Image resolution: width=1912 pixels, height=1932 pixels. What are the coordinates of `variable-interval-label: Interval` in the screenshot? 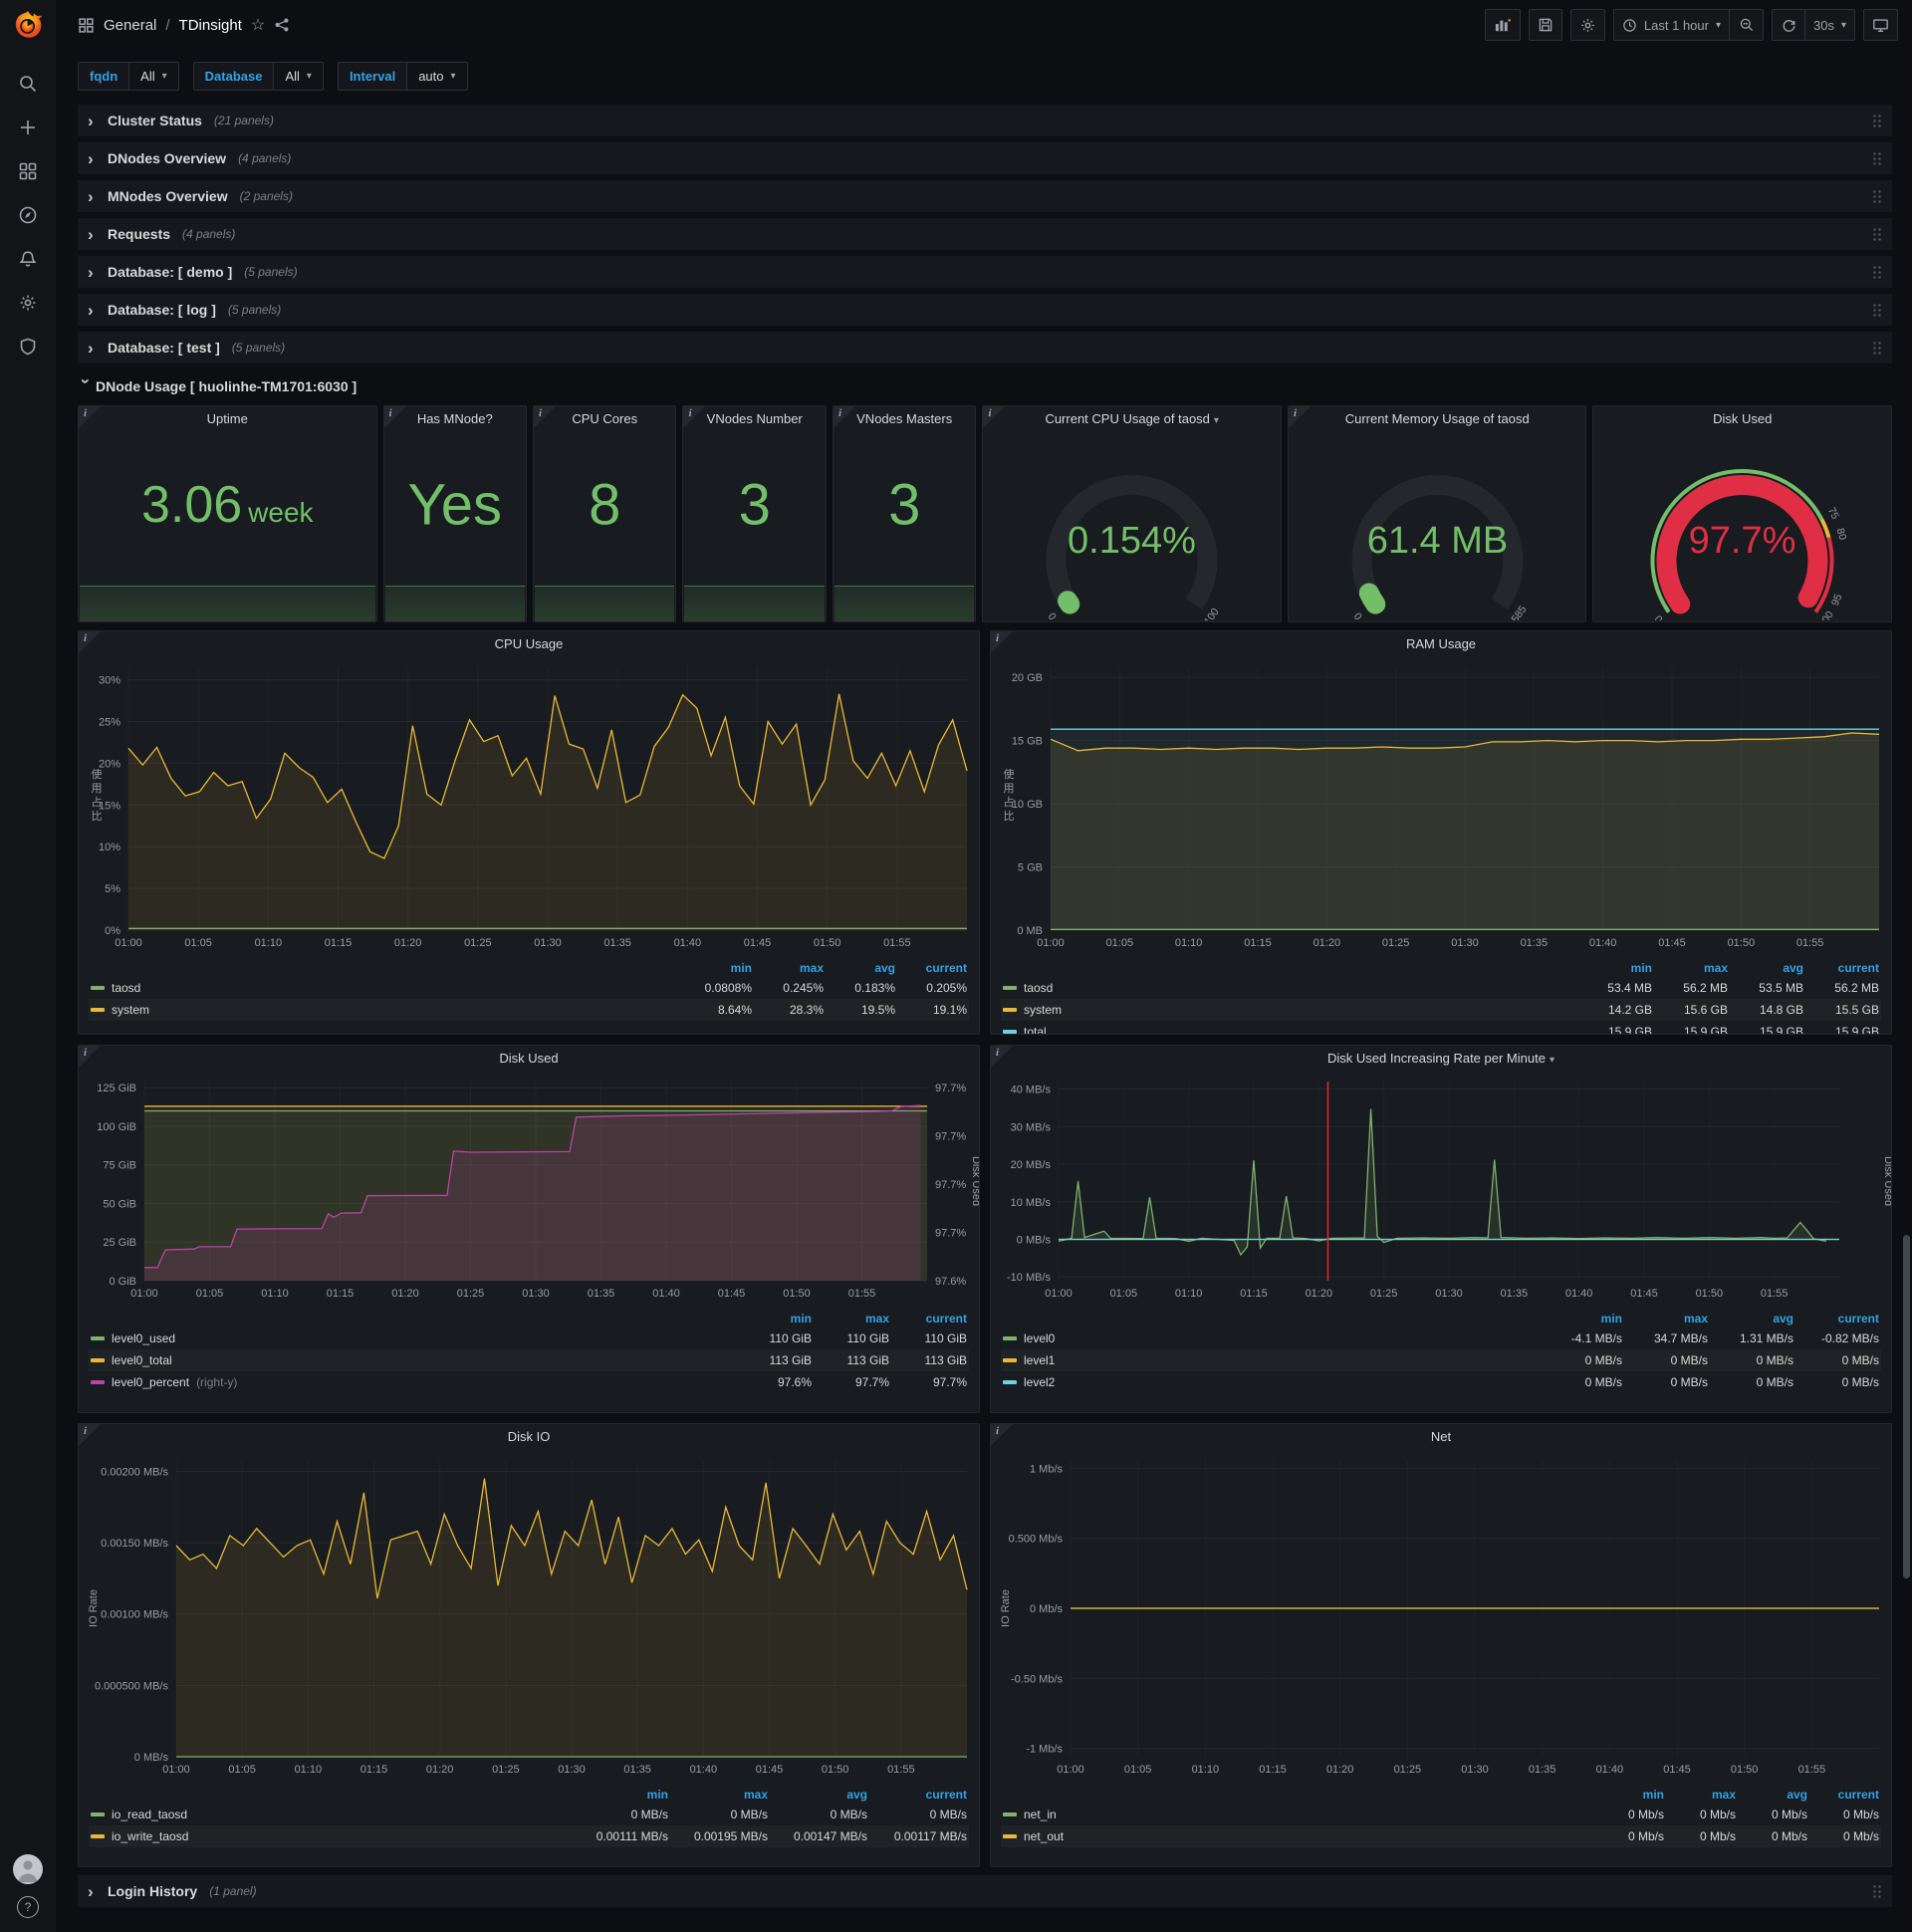 It's located at (372, 76).